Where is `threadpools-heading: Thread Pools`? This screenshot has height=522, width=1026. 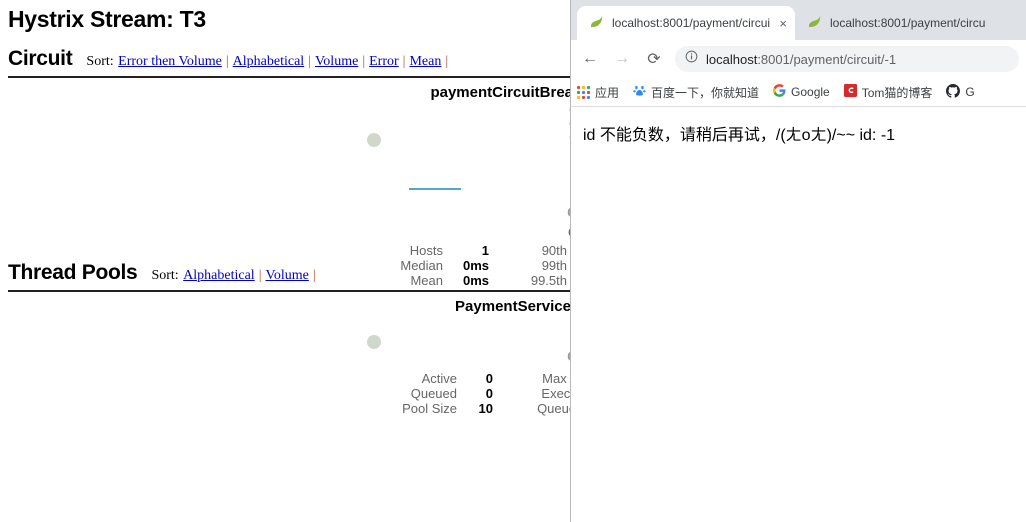 threadpools-heading: Thread Pools is located at coordinates (73, 272).